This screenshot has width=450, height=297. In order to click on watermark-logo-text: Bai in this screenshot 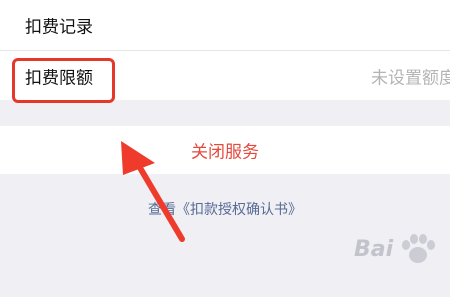, I will do `click(374, 249)`.